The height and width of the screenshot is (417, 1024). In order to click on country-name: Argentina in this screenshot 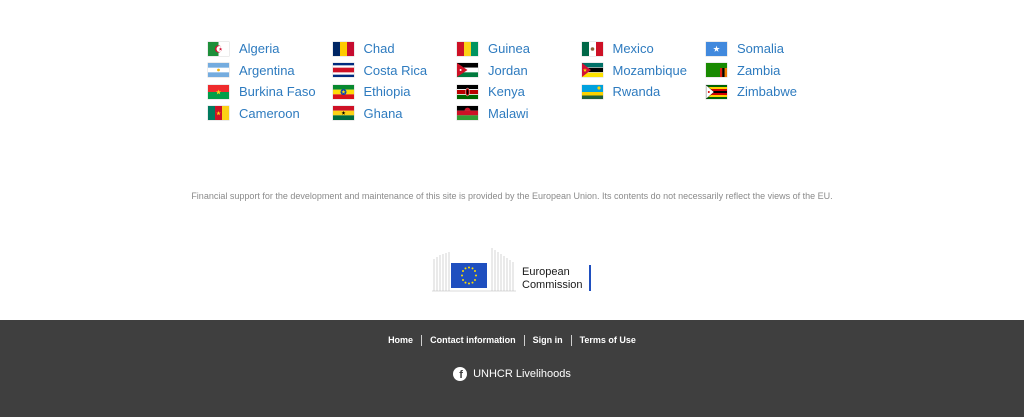, I will do `click(267, 70)`.